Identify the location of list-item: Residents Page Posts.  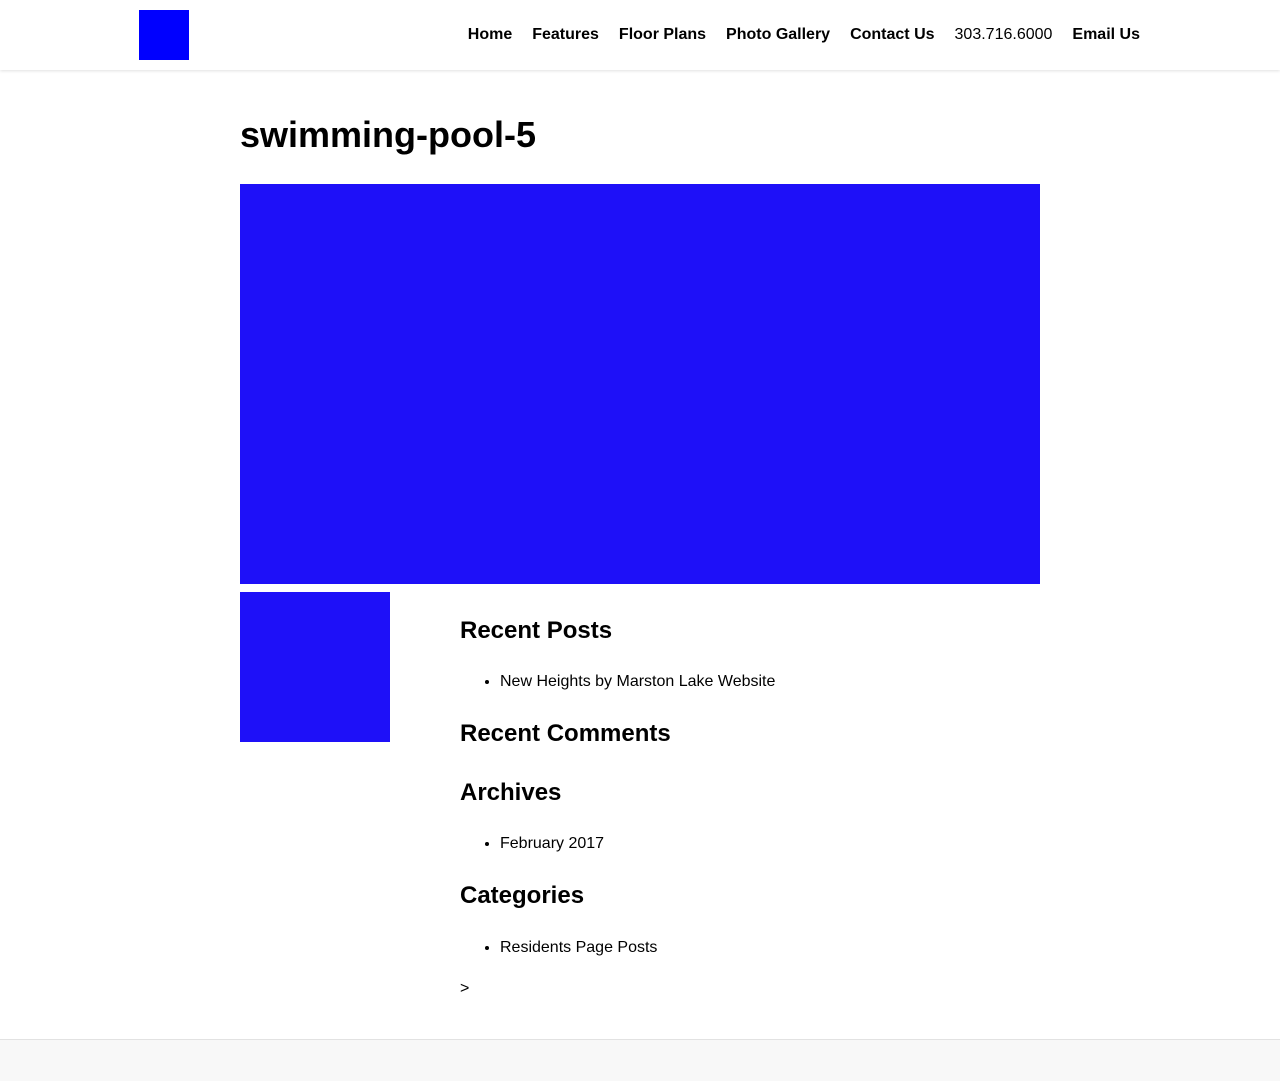
(578, 948).